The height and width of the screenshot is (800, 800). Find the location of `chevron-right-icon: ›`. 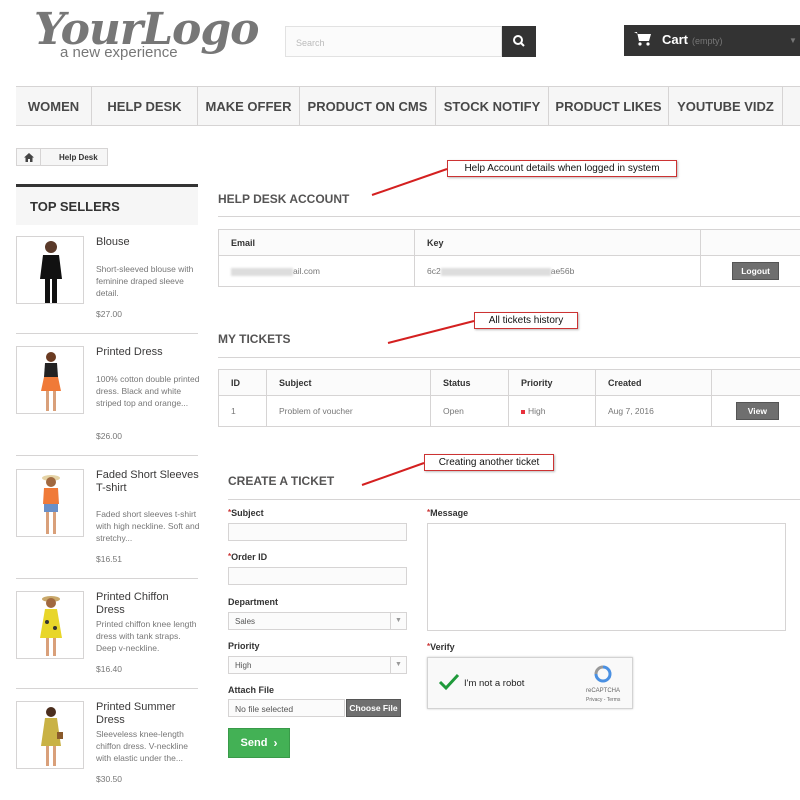

chevron-right-icon: › is located at coordinates (275, 743).